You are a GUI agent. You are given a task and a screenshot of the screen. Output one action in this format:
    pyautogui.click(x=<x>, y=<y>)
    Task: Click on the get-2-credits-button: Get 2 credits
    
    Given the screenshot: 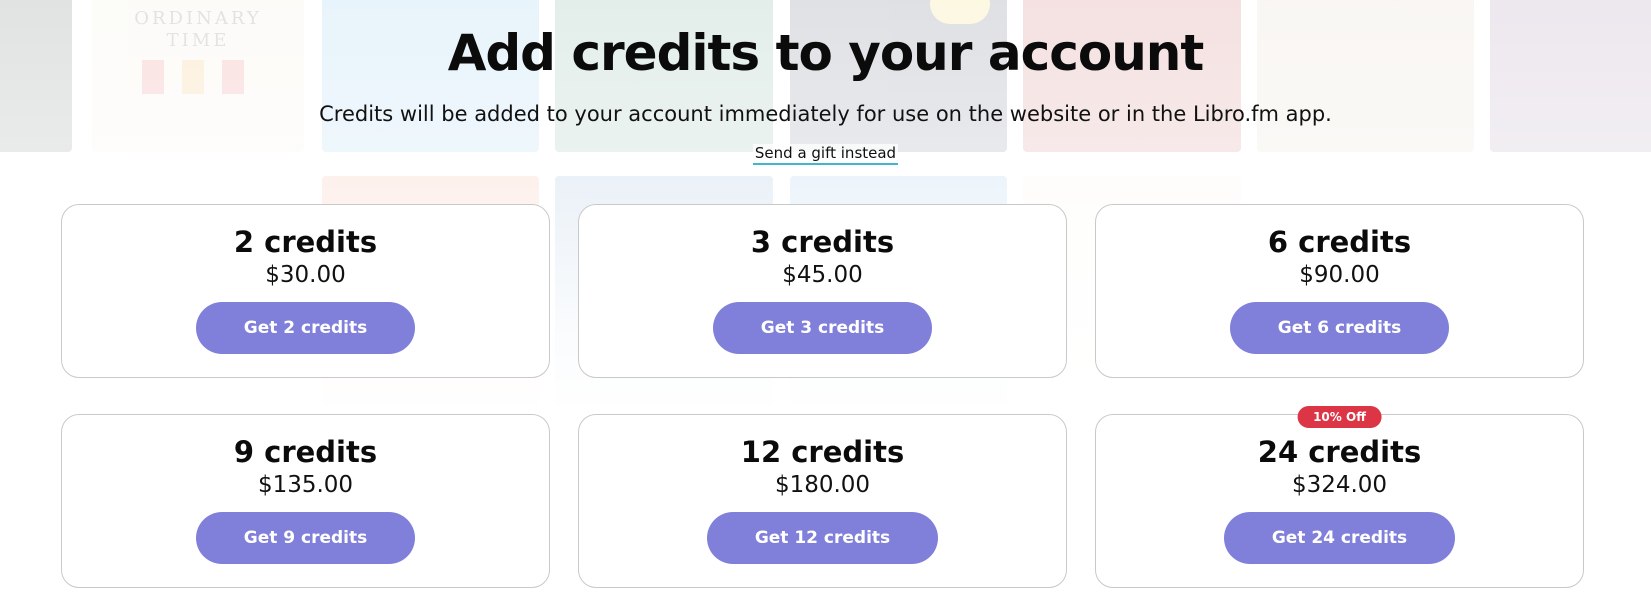 What is the action you would take?
    pyautogui.click(x=305, y=328)
    